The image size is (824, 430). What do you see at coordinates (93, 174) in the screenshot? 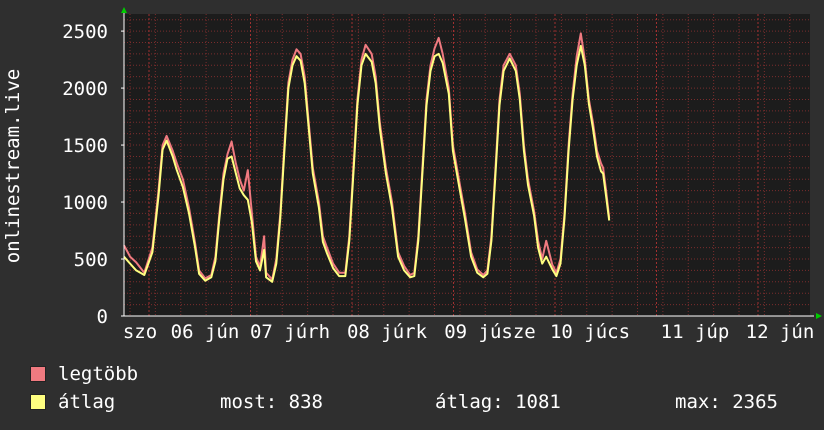
I see `y-tick-labels: 0 500 1000 1500 2000 2500` at bounding box center [93, 174].